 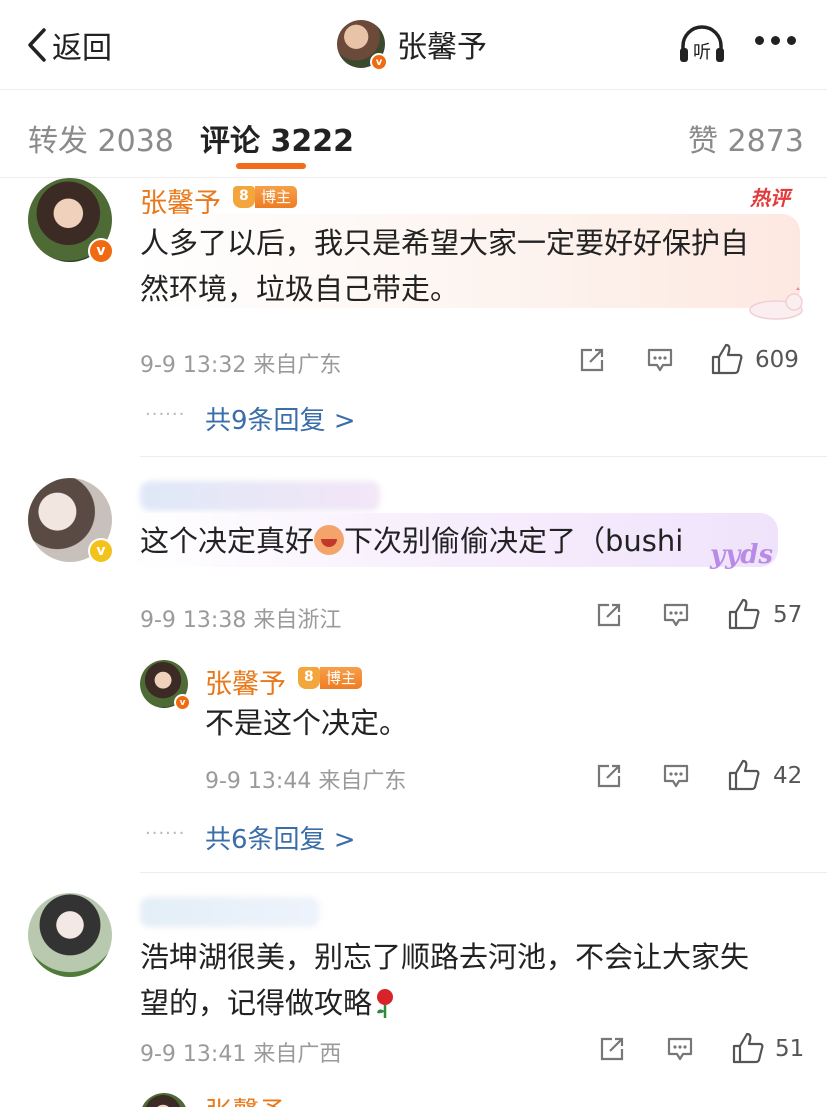 I want to click on hot-comment-badge: 热评, so click(x=770, y=198).